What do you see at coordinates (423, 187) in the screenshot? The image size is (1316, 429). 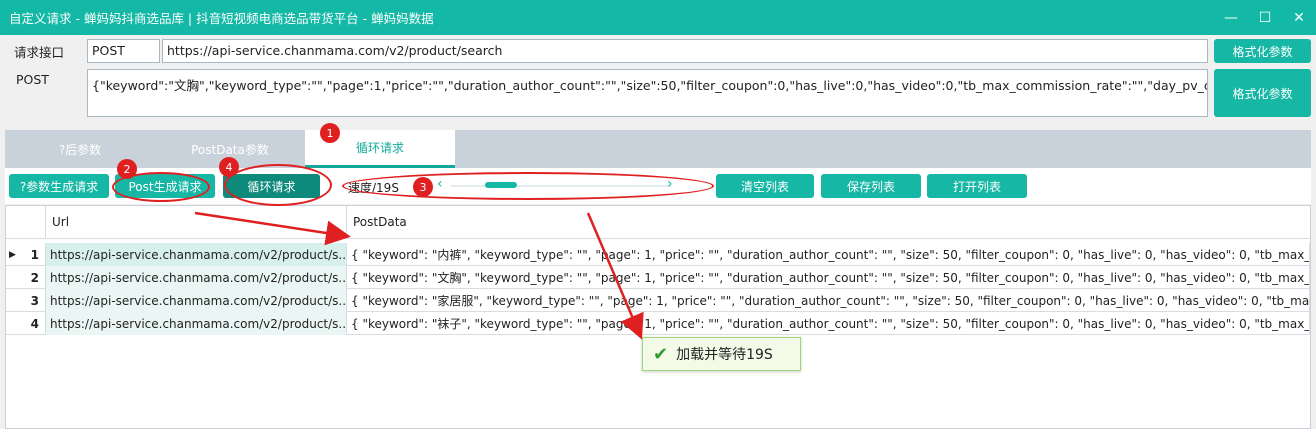 I see `annotation-marker-3: 3` at bounding box center [423, 187].